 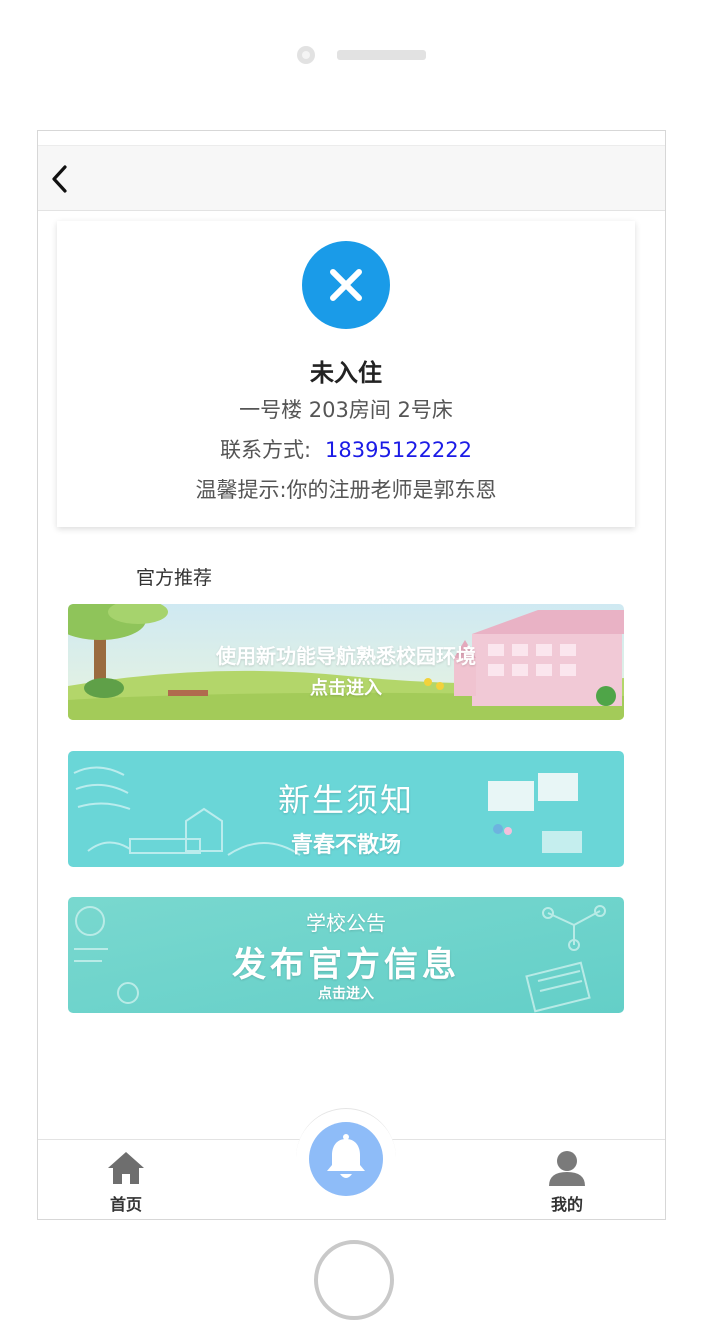 What do you see at coordinates (345, 800) in the screenshot?
I see `banner-title: 新生须知` at bounding box center [345, 800].